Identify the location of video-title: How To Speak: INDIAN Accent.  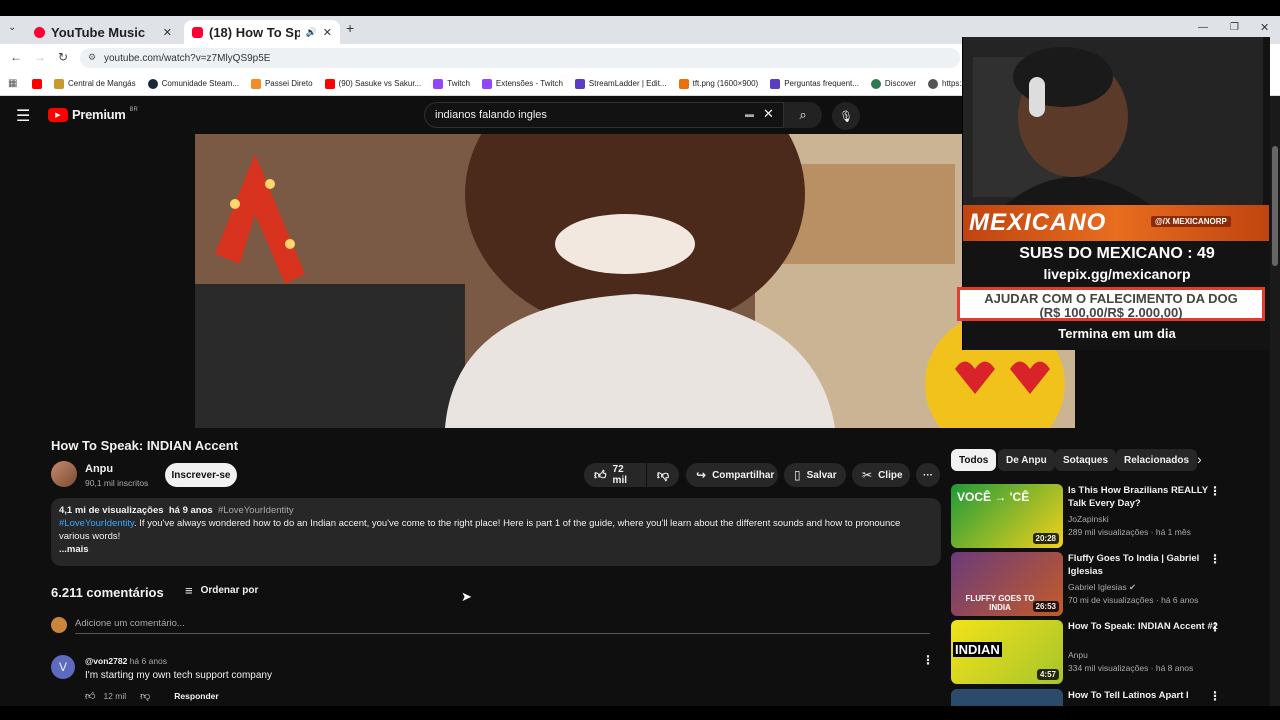
(145, 445).